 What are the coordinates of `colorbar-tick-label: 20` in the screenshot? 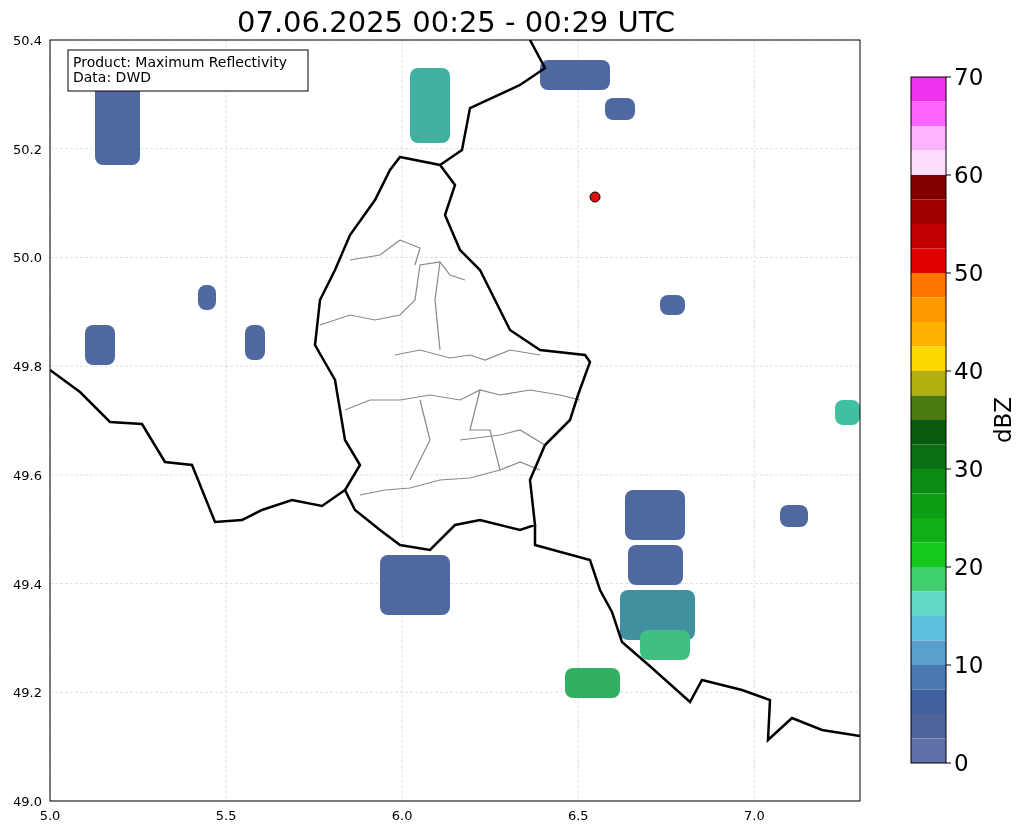 It's located at (969, 567).